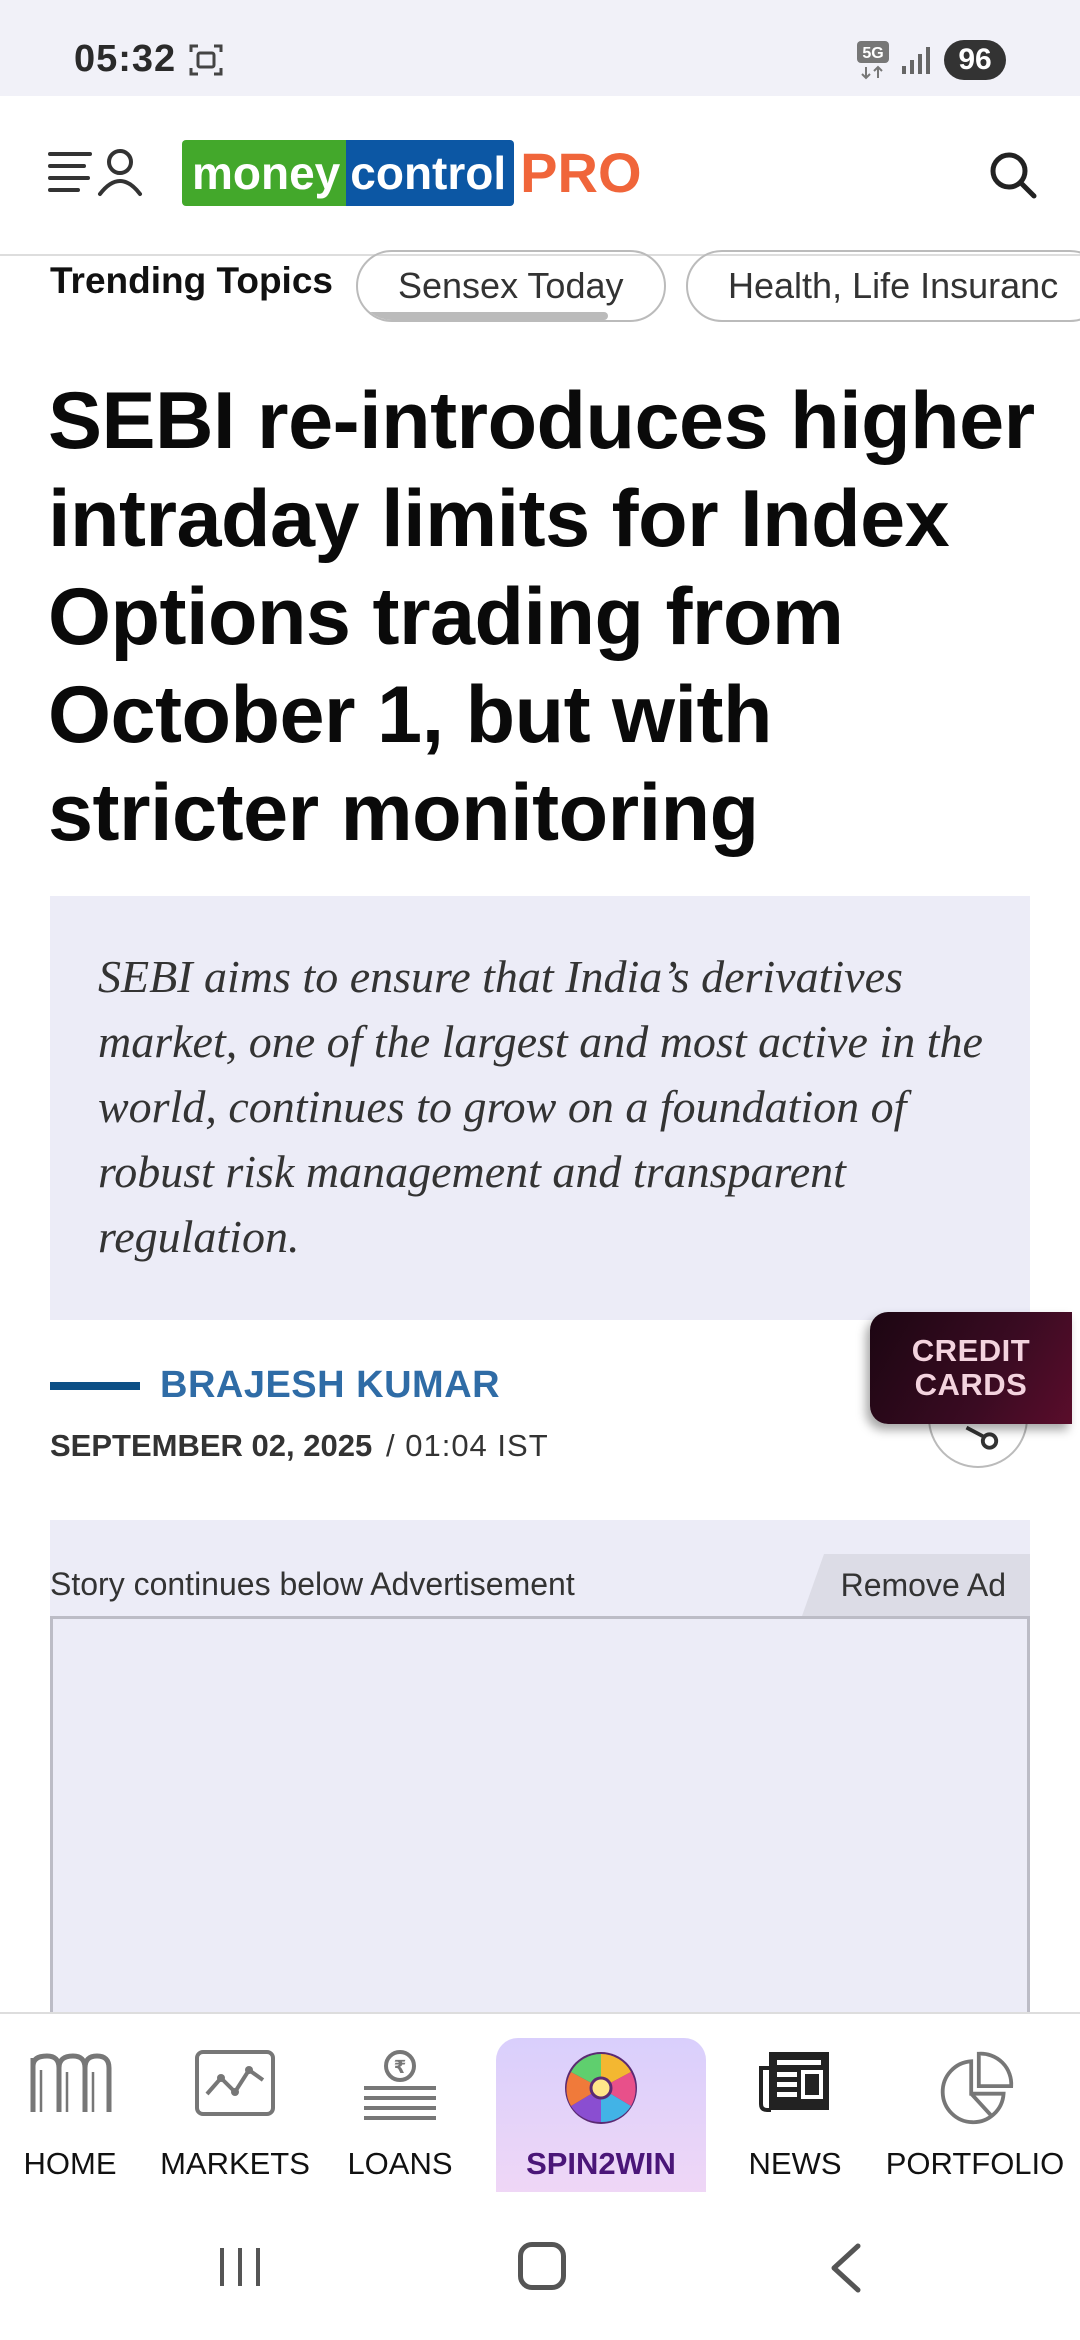 The width and height of the screenshot is (1080, 2340). Describe the element at coordinates (601, 2163) in the screenshot. I see `nav-spin2win-label: SPIN2WIN` at that location.